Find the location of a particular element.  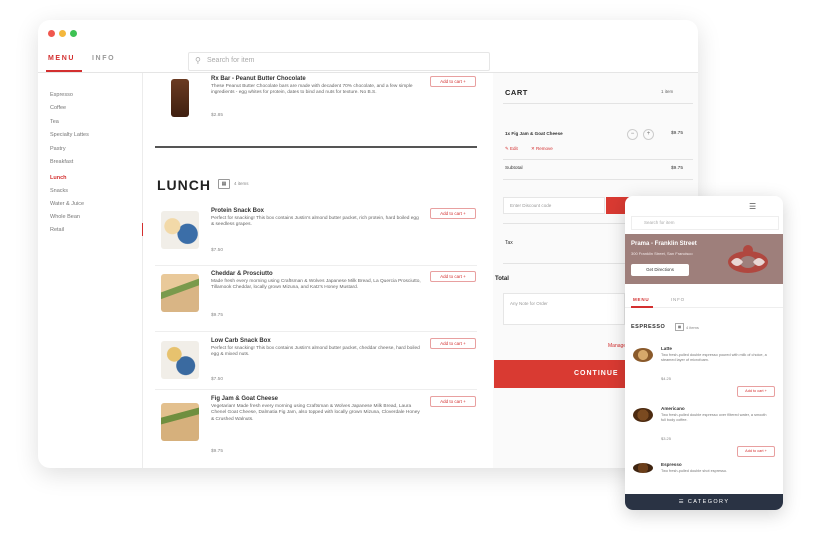

remove-item-link: ✕ Remove is located at coordinates (542, 149).